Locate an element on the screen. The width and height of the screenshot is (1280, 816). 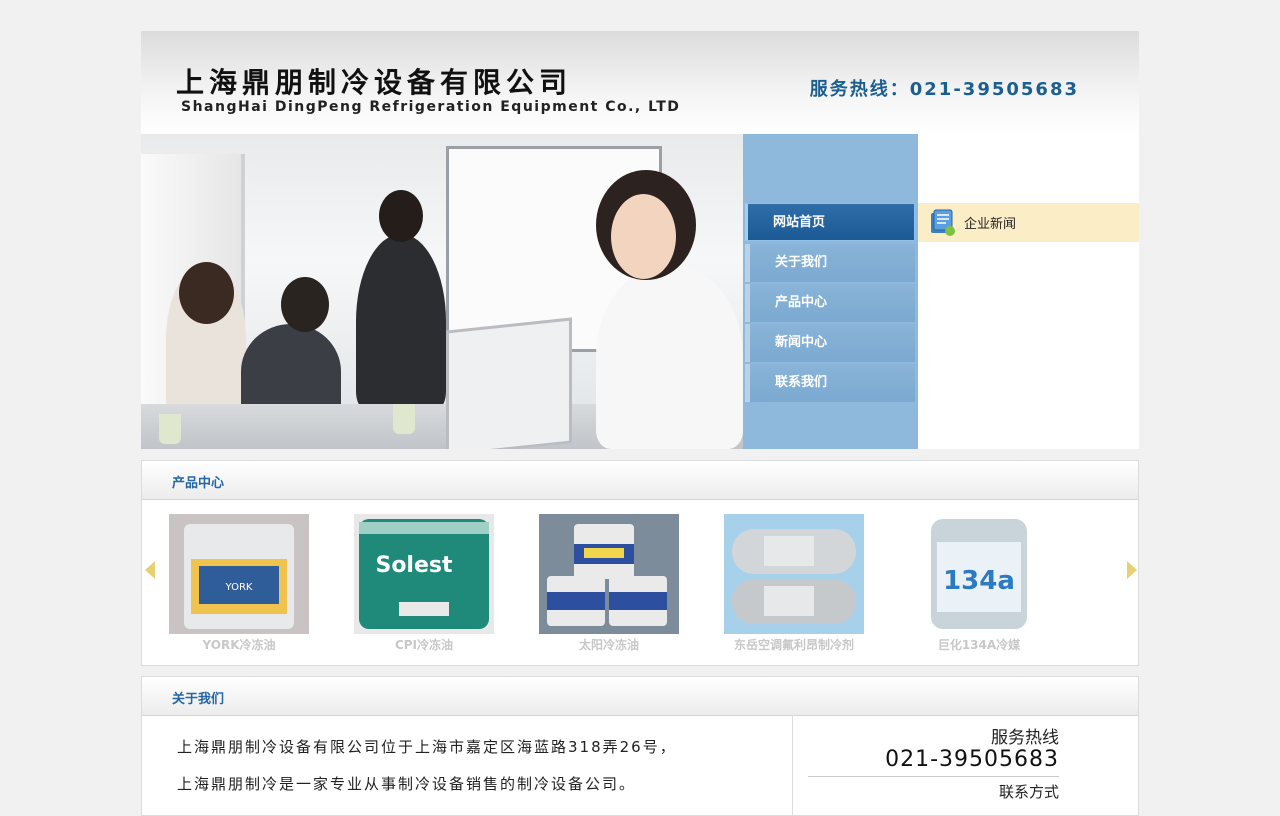
product-image: Solest is located at coordinates (424, 574).